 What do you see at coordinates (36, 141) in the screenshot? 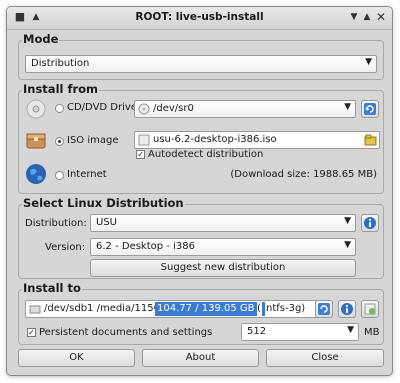
I see `iso-archive-icon` at bounding box center [36, 141].